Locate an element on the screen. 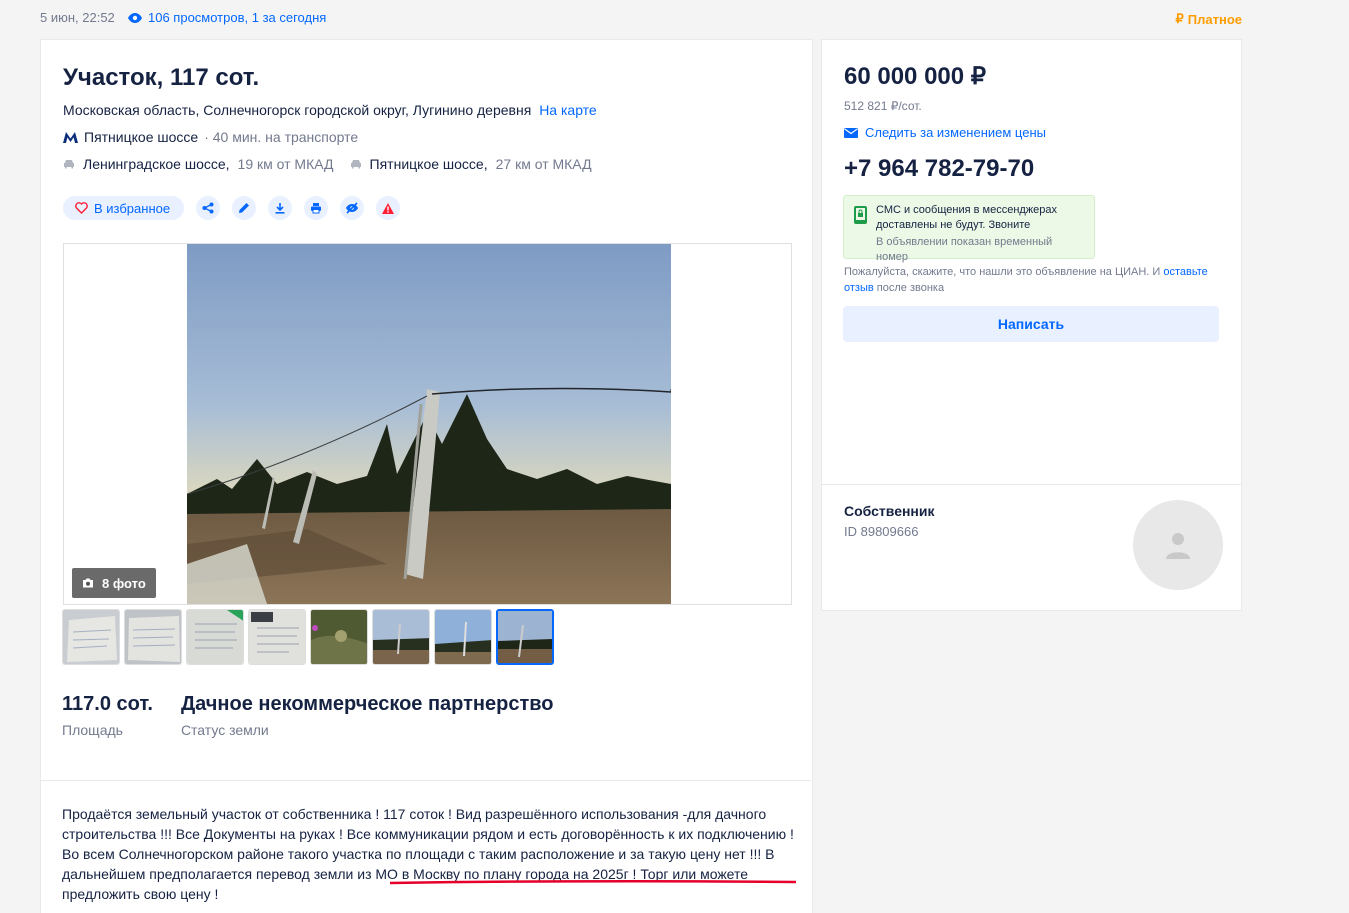 The image size is (1349, 913). views-link: 106 просмотров, 1 за сегодня is located at coordinates (227, 17).